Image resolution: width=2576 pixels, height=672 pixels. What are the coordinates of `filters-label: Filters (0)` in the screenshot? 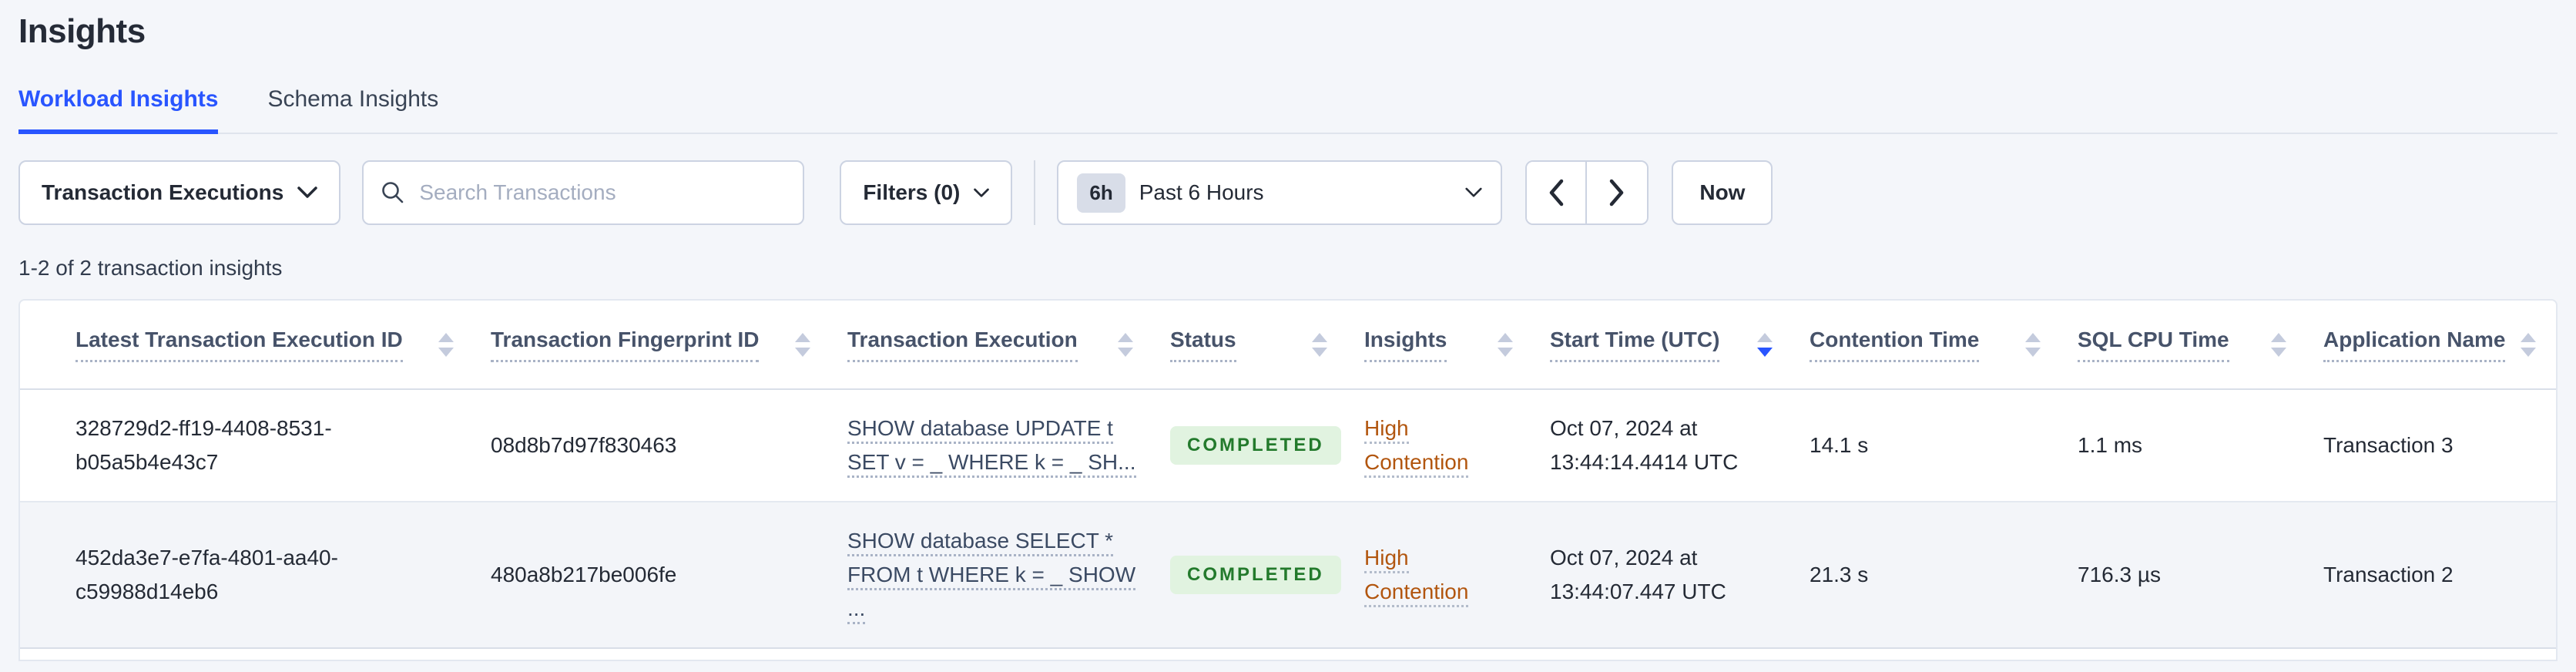 It's located at (912, 192).